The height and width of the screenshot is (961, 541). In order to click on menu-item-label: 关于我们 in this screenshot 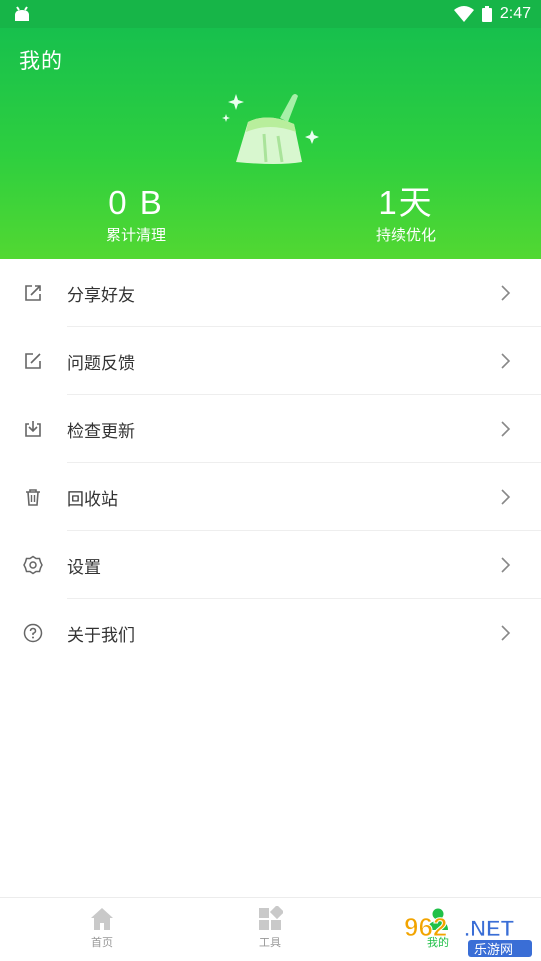, I will do `click(101, 635)`.